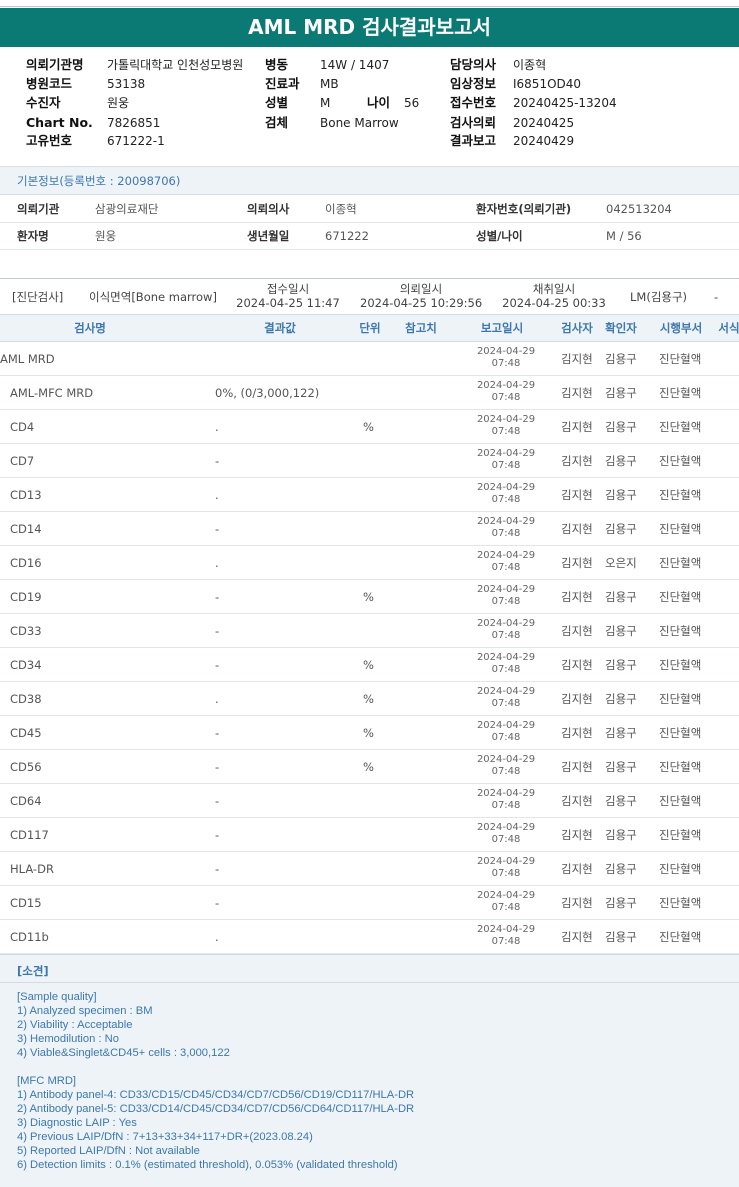 Image resolution: width=739 pixels, height=1187 pixels. I want to click on header-label: 병원코드, so click(49, 83).